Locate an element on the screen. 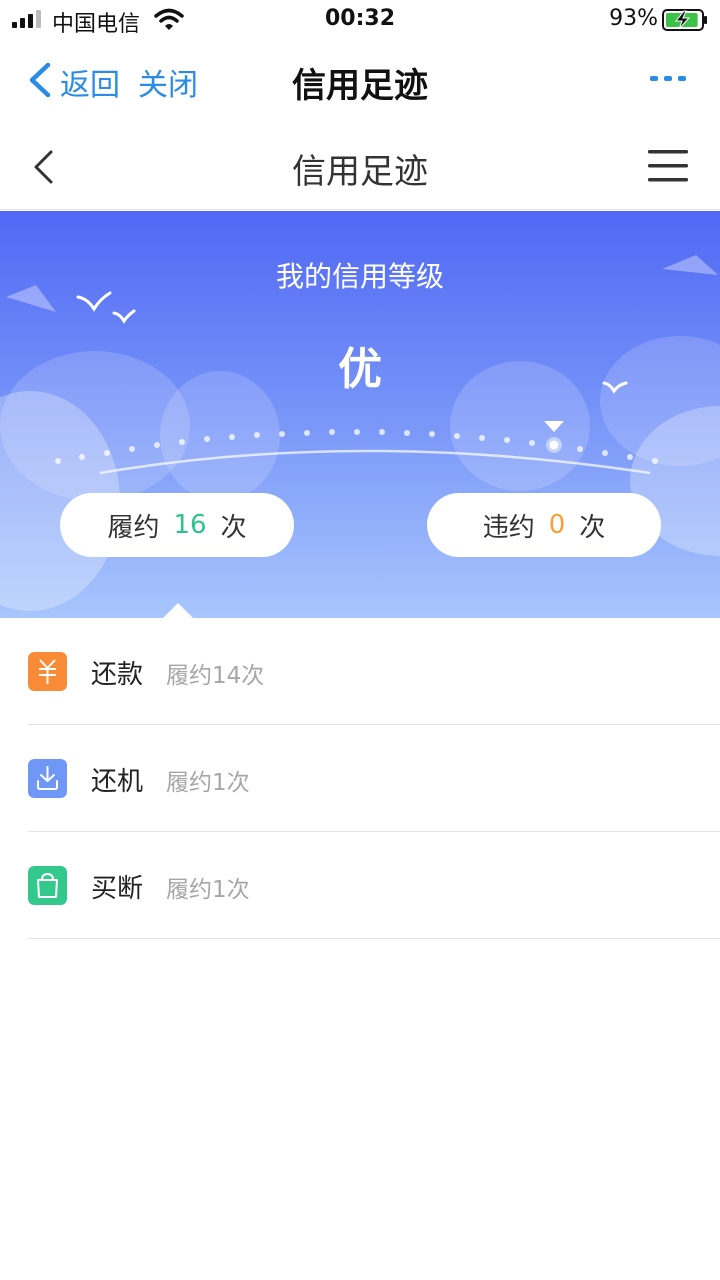 This screenshot has width=720, height=1280. inner-nav-bar: 信用足迹 is located at coordinates (360, 166).